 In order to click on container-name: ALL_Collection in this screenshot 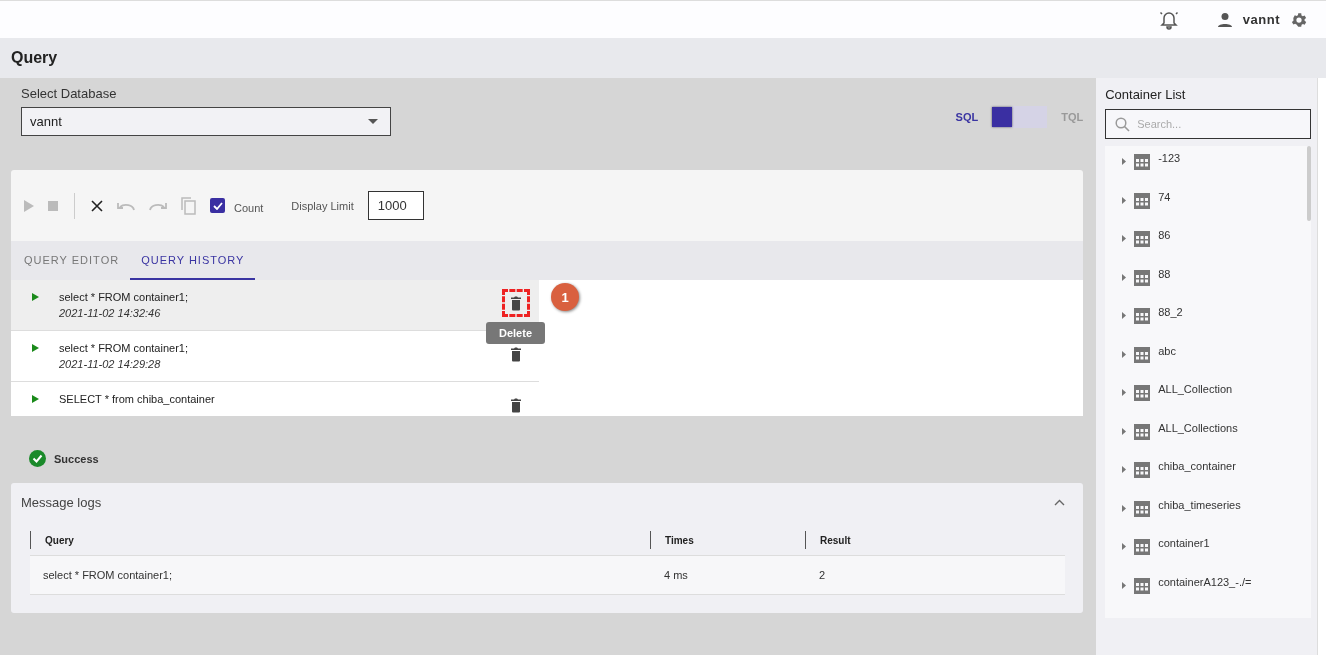, I will do `click(1195, 389)`.